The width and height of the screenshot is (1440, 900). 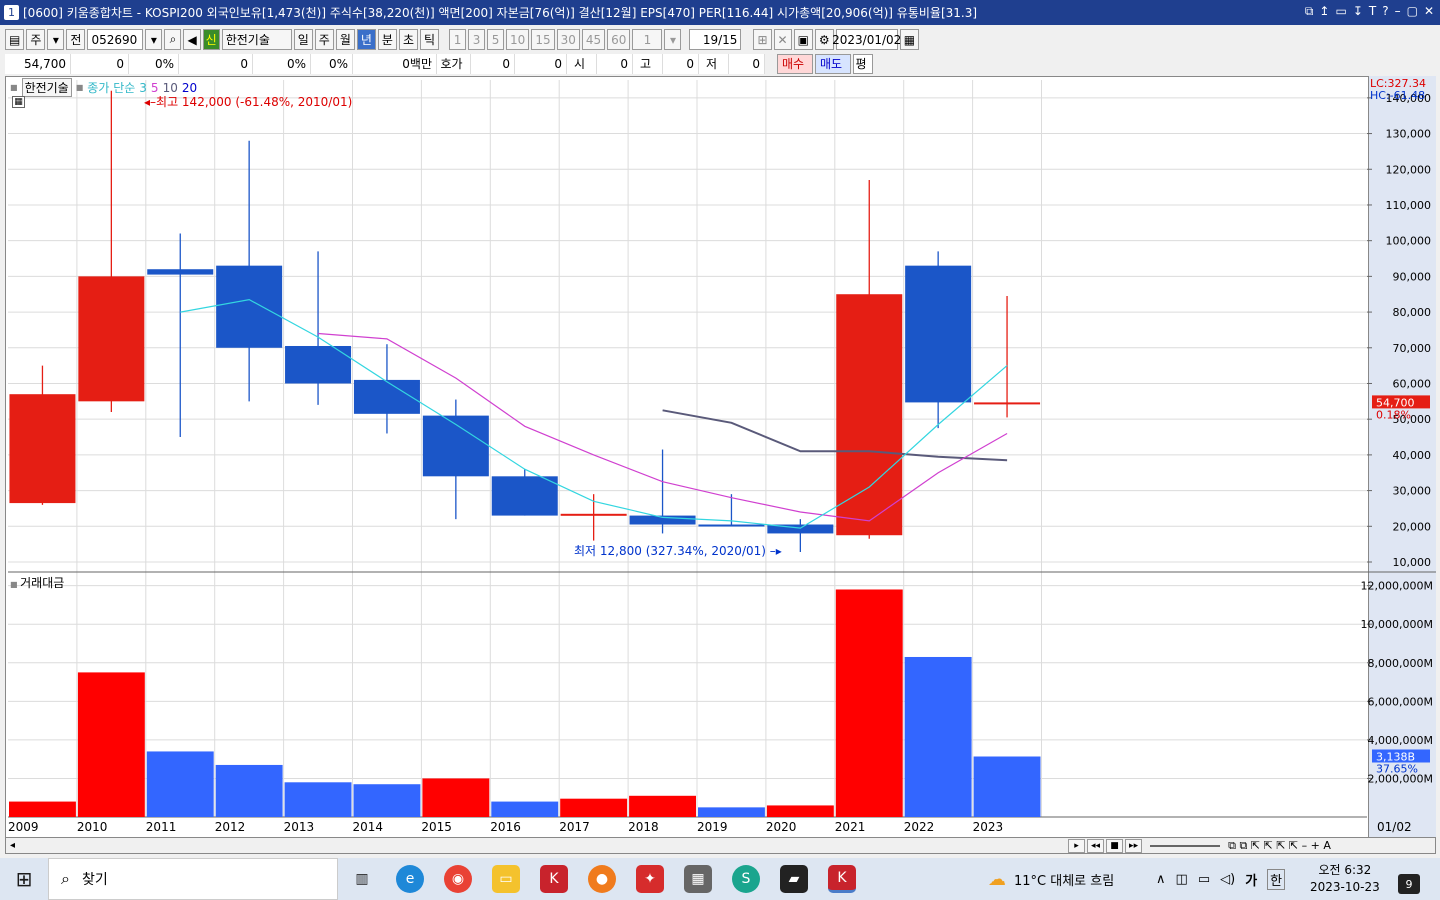 What do you see at coordinates (698, 879) in the screenshot?
I see `calculator-icon: ▦` at bounding box center [698, 879].